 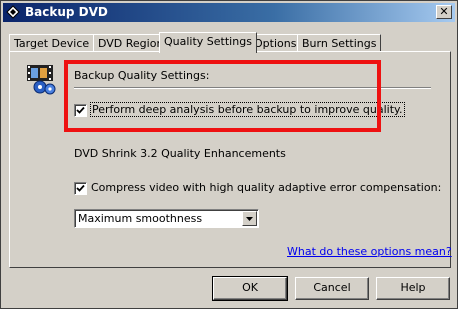 I want to click on smoothing-dropdown: Maximum smoothness, so click(x=166, y=218).